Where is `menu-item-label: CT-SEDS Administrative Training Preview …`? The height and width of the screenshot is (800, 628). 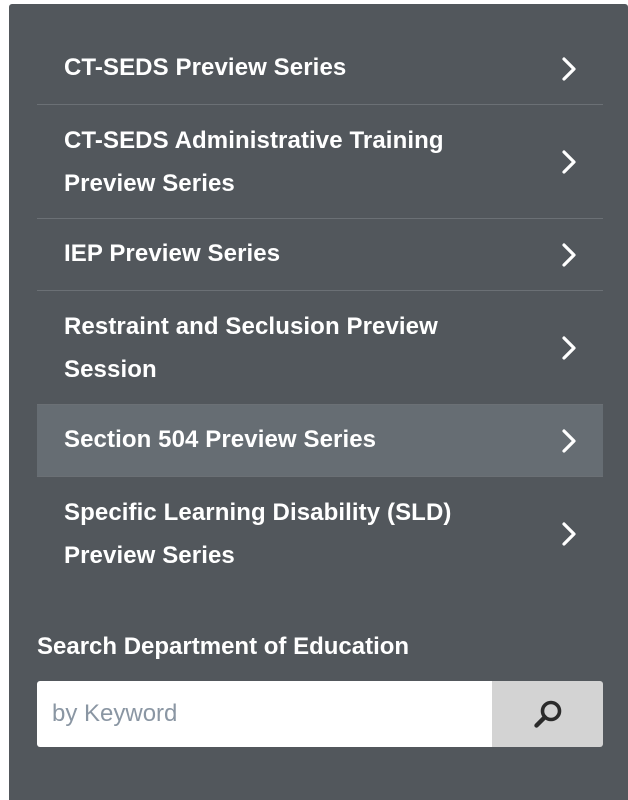 menu-item-label: CT-SEDS Administrative Training Preview … is located at coordinates (254, 162).